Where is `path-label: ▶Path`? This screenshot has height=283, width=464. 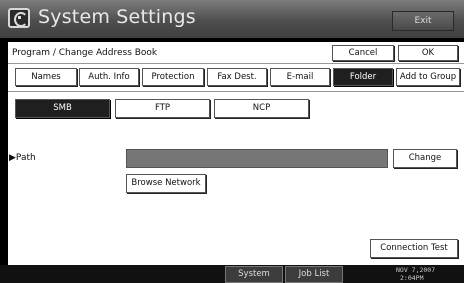 path-label: ▶Path is located at coordinates (22, 158).